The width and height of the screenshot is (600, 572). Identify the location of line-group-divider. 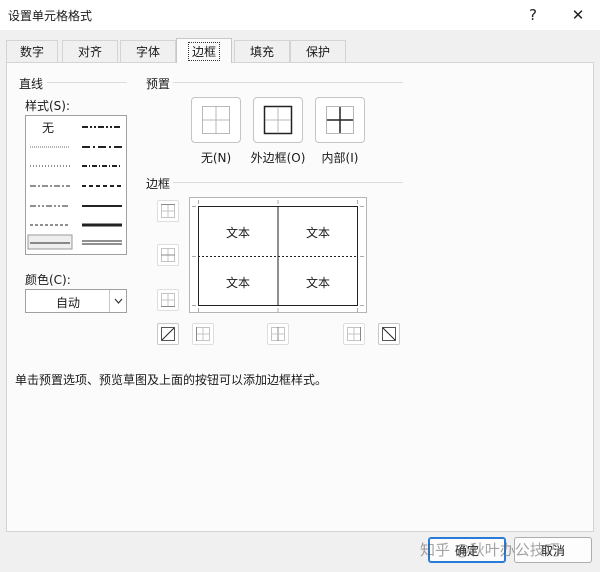
(87, 82).